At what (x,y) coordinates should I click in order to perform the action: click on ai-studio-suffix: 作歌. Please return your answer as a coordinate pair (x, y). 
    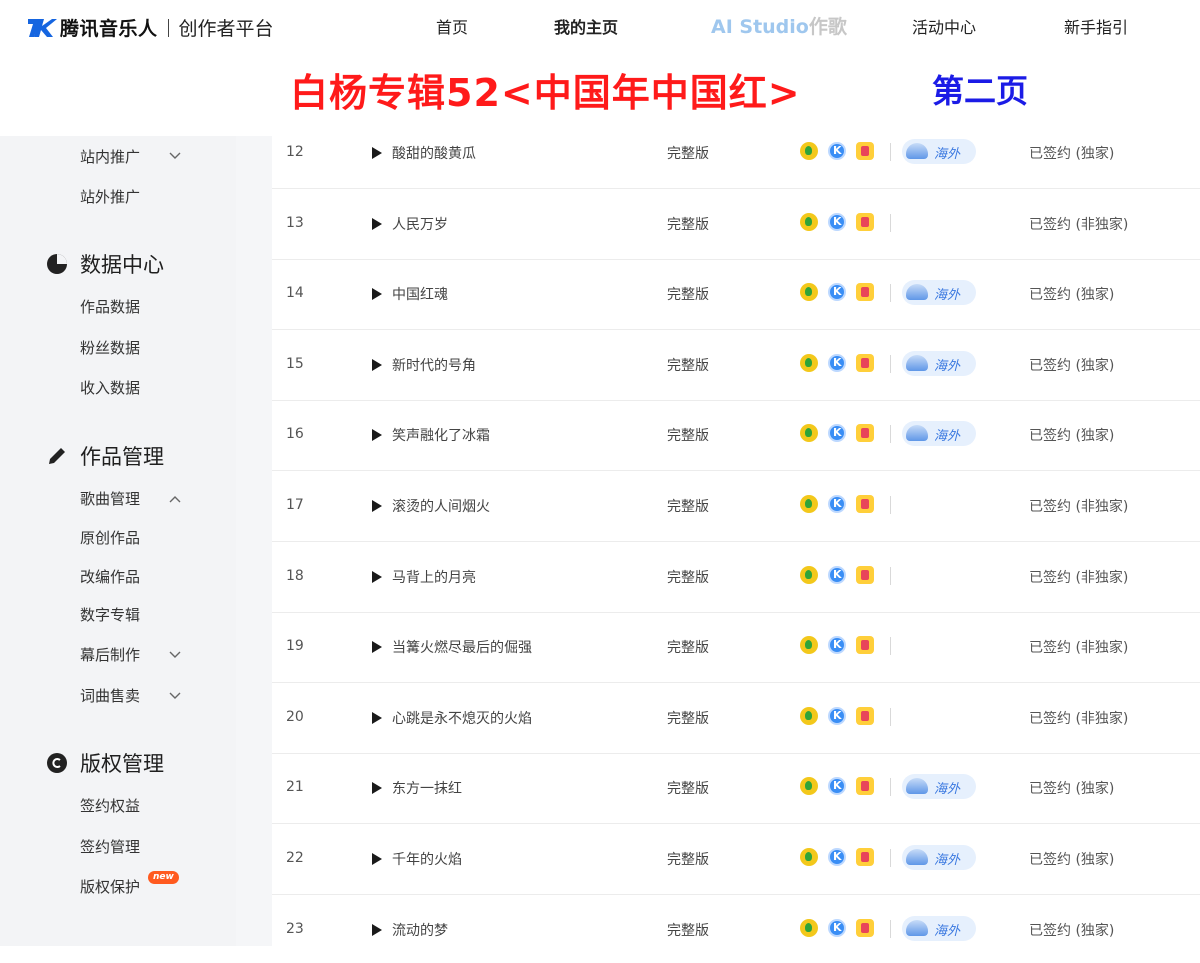
    Looking at the image, I should click on (827, 27).